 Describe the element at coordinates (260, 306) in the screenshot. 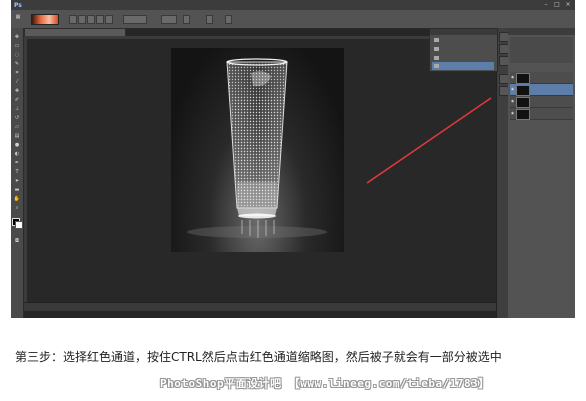

I see `status-bar` at that location.